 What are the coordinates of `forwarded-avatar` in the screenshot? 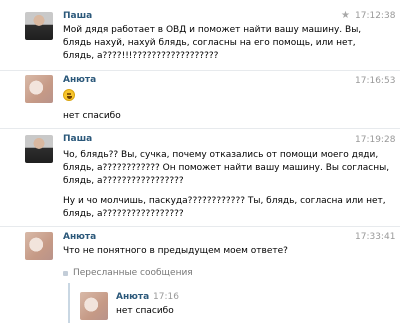 It's located at (94, 306).